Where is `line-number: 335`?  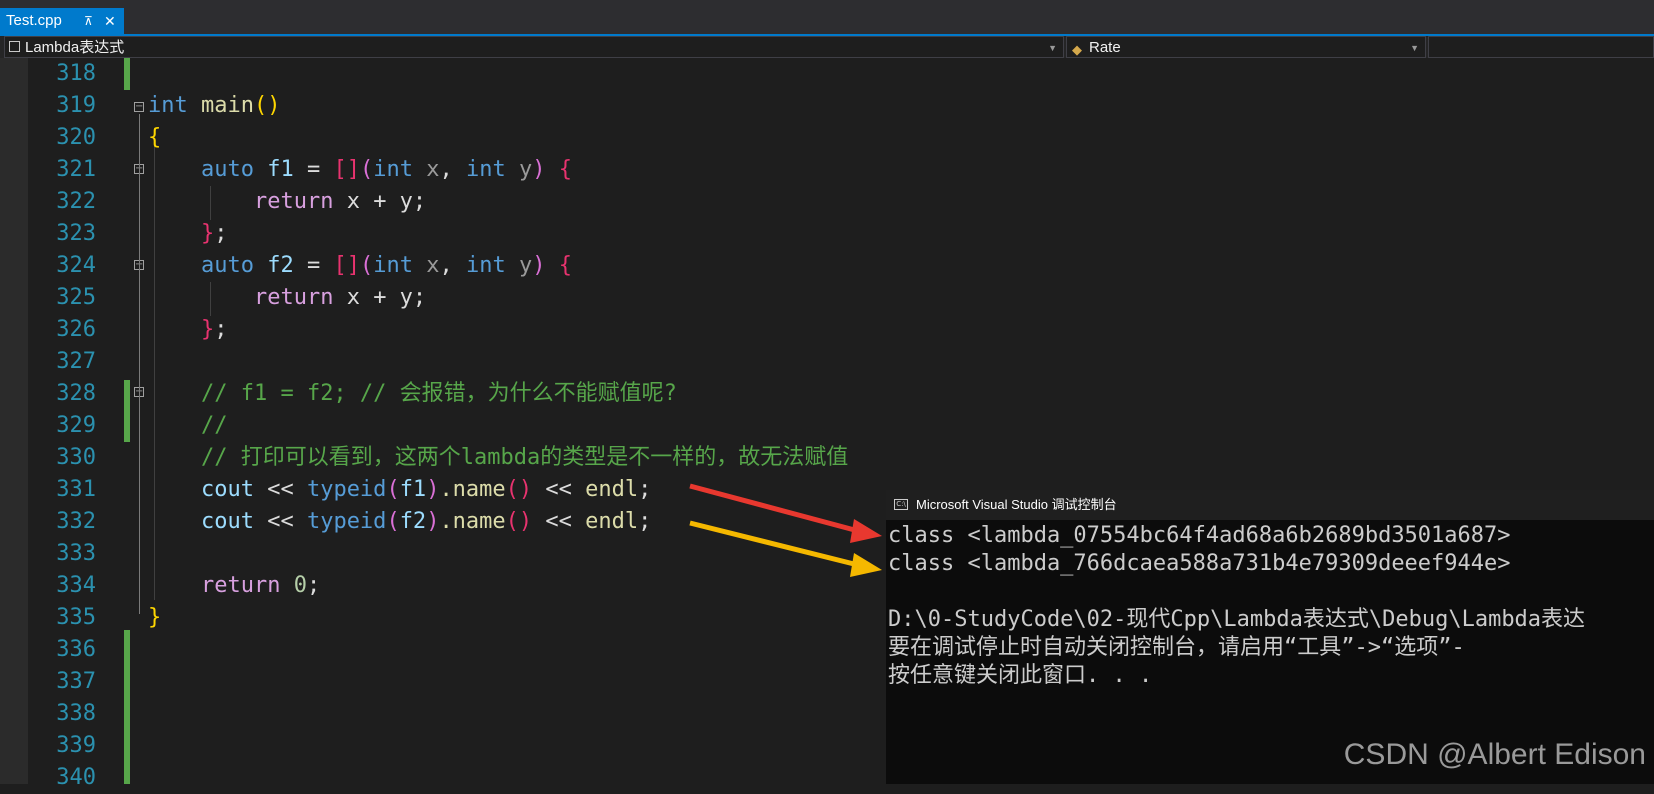 line-number: 335 is located at coordinates (76, 617).